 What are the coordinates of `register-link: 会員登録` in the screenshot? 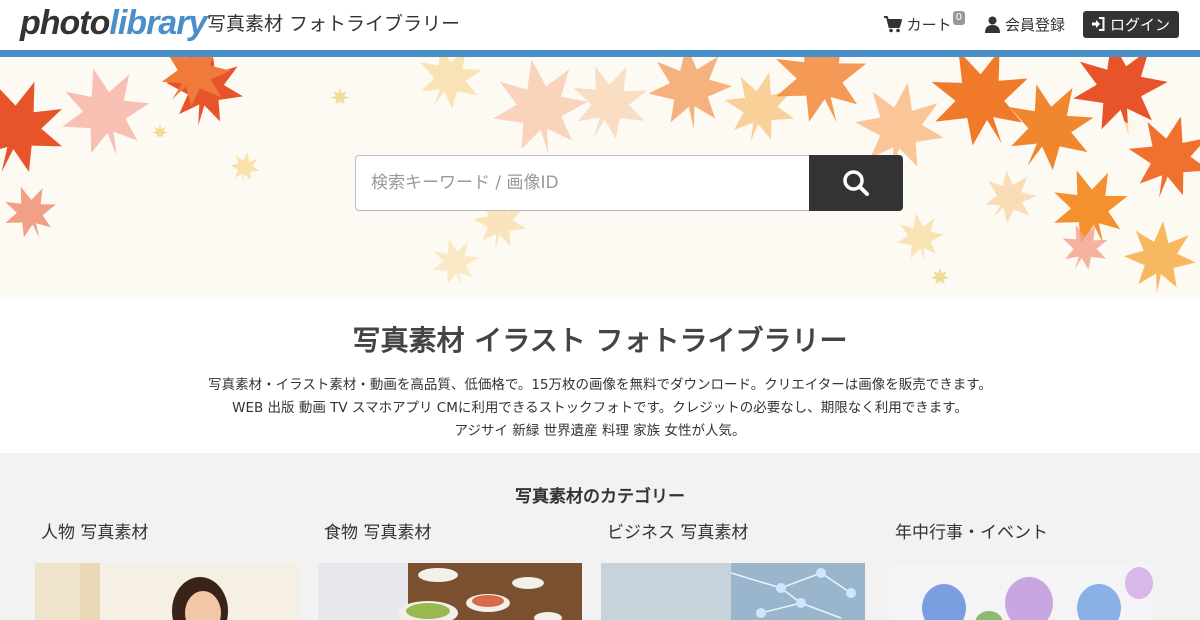 It's located at (1024, 24).